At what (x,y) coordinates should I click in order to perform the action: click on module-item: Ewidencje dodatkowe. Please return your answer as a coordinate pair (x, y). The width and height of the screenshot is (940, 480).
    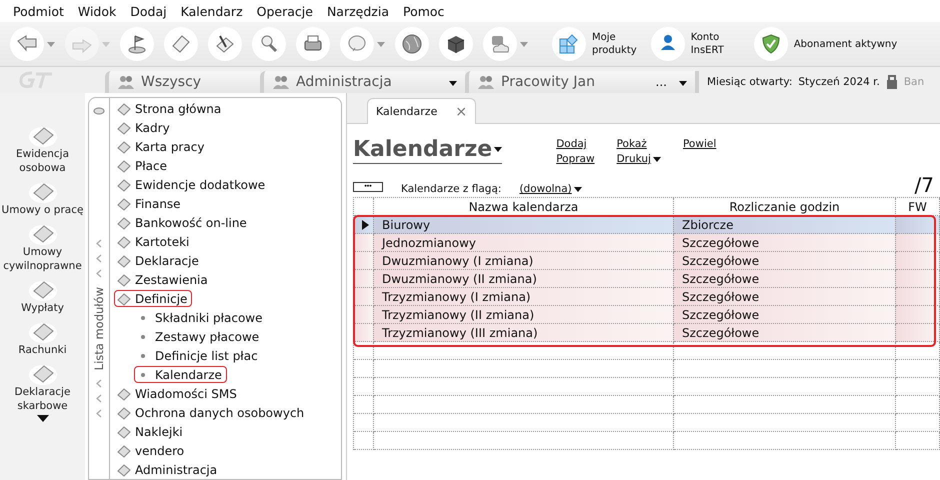
    Looking at the image, I should click on (192, 184).